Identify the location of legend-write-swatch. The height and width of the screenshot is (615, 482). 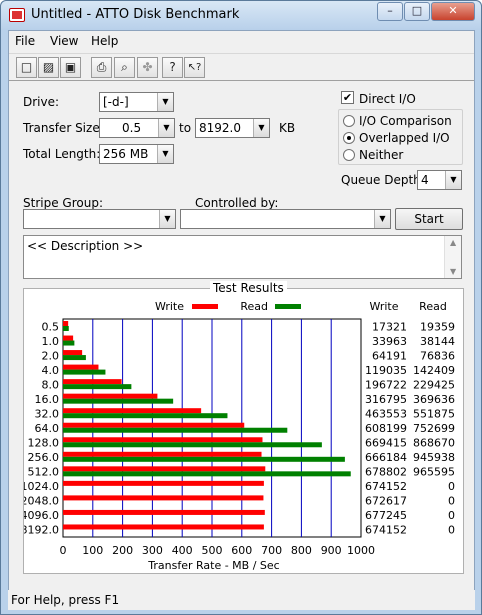
(205, 306).